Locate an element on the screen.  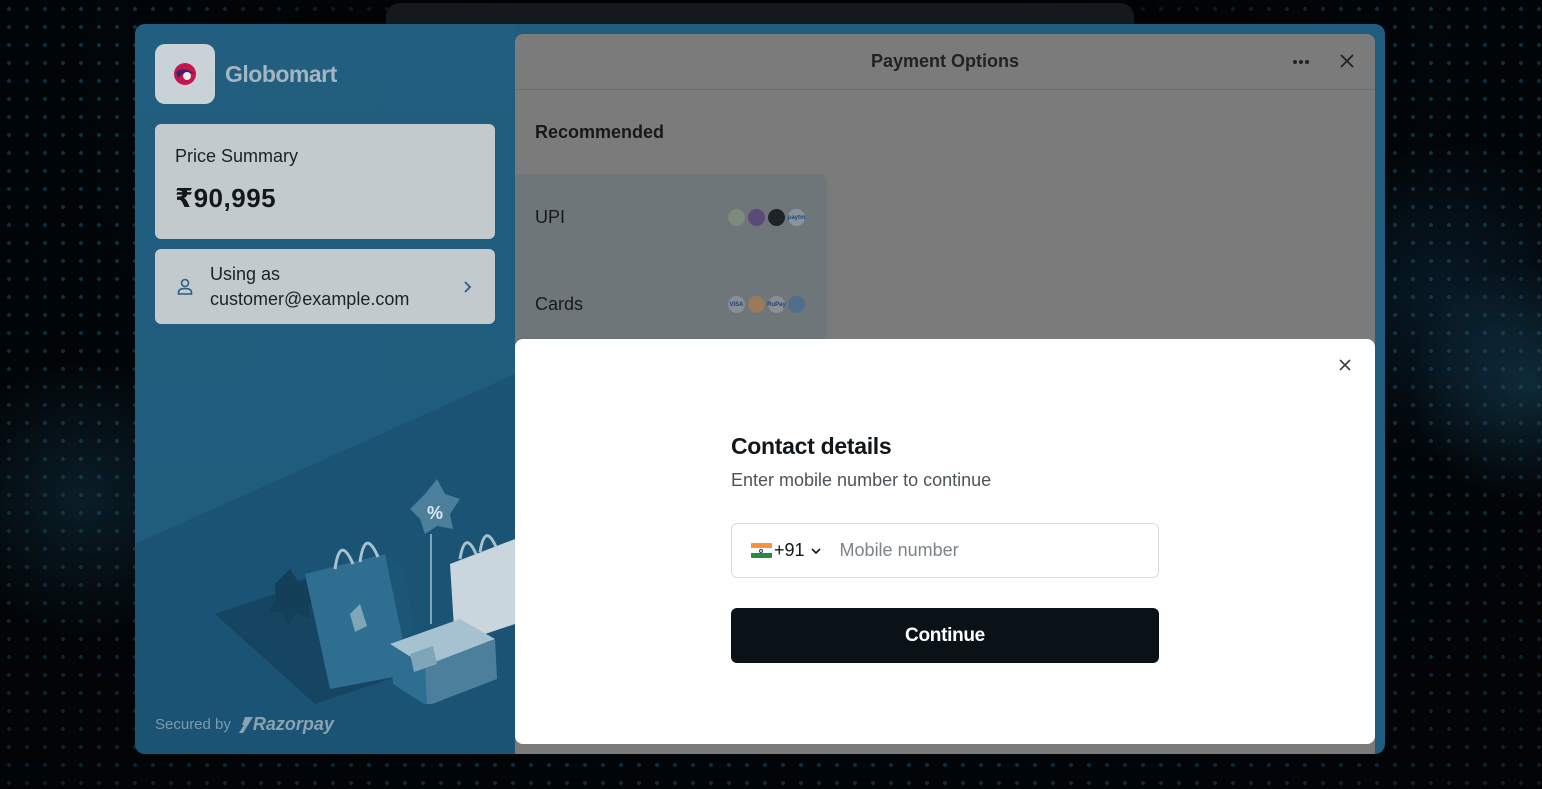
continue-button: Continue is located at coordinates (945, 635).